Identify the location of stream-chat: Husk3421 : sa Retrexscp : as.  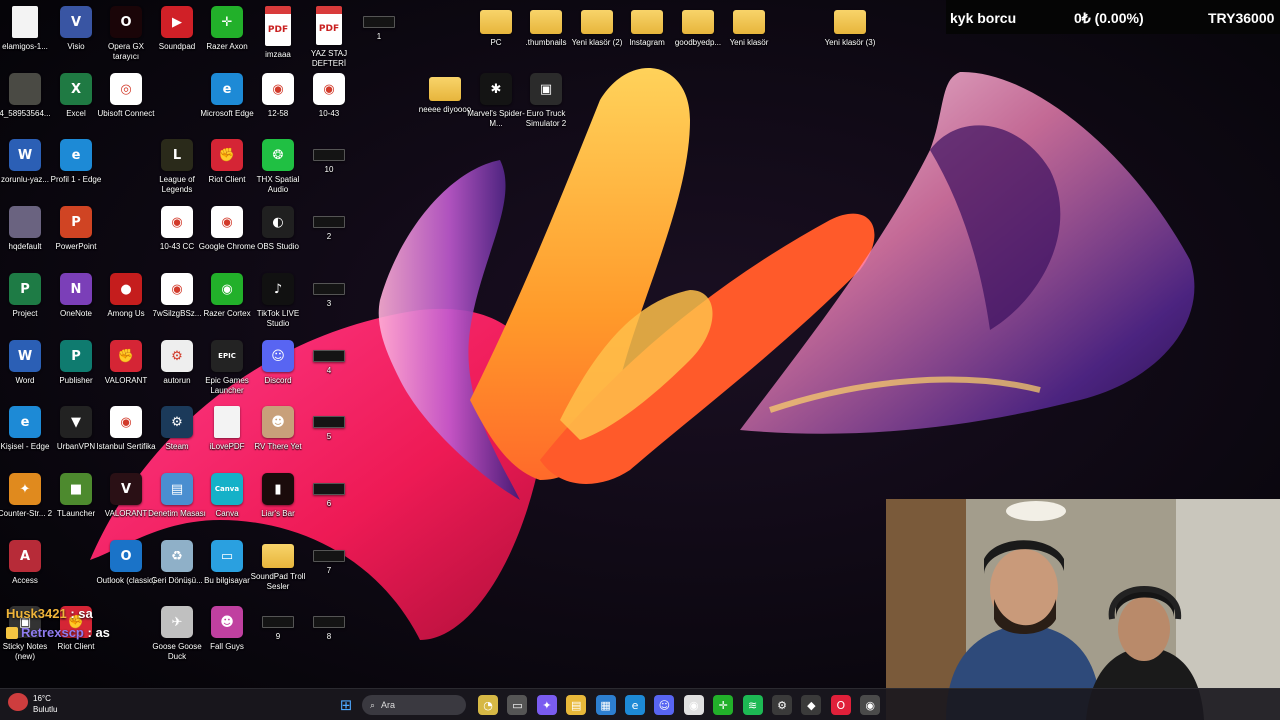
(96, 623).